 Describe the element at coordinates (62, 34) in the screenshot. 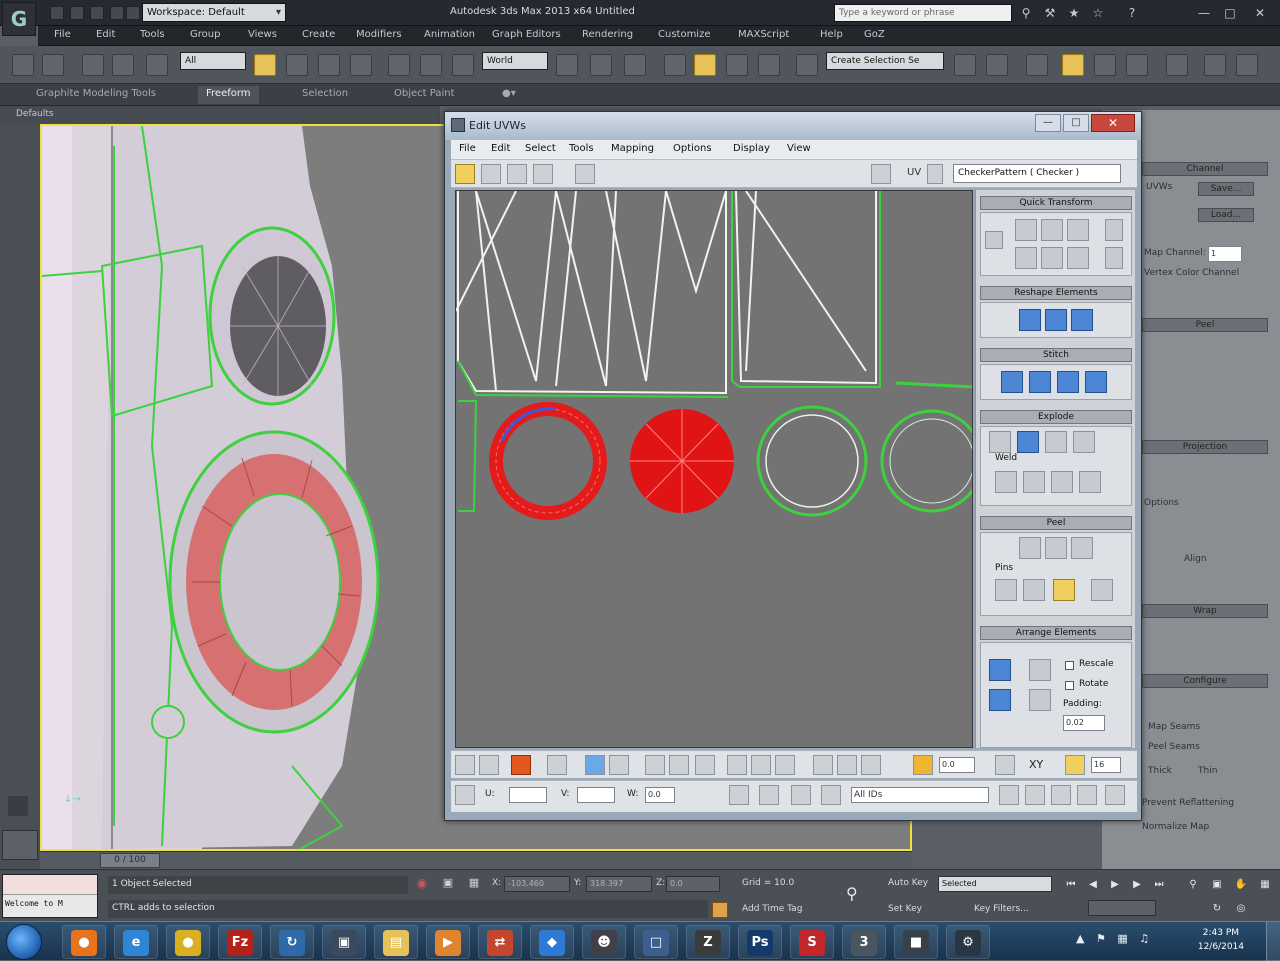

I see `menu-file: File` at that location.